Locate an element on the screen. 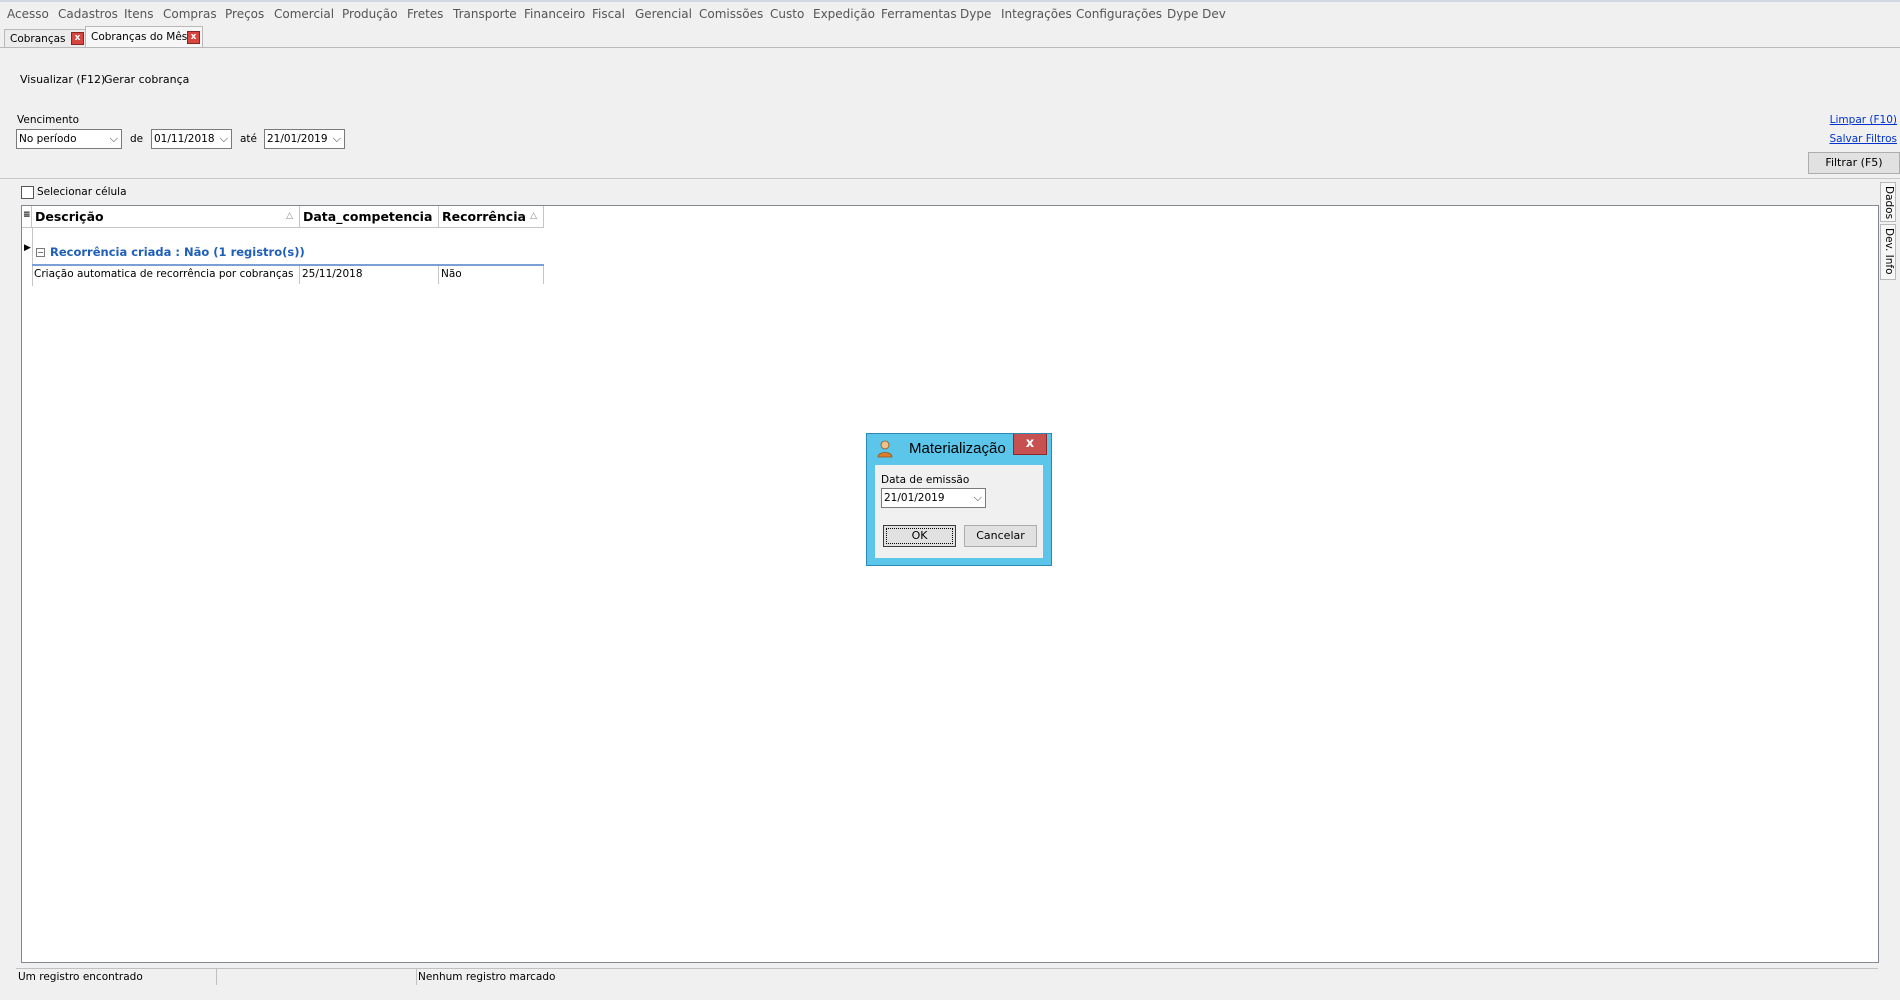 The image size is (1900, 1000). gerar-cobranca-button: Gerar cobrança is located at coordinates (146, 79).